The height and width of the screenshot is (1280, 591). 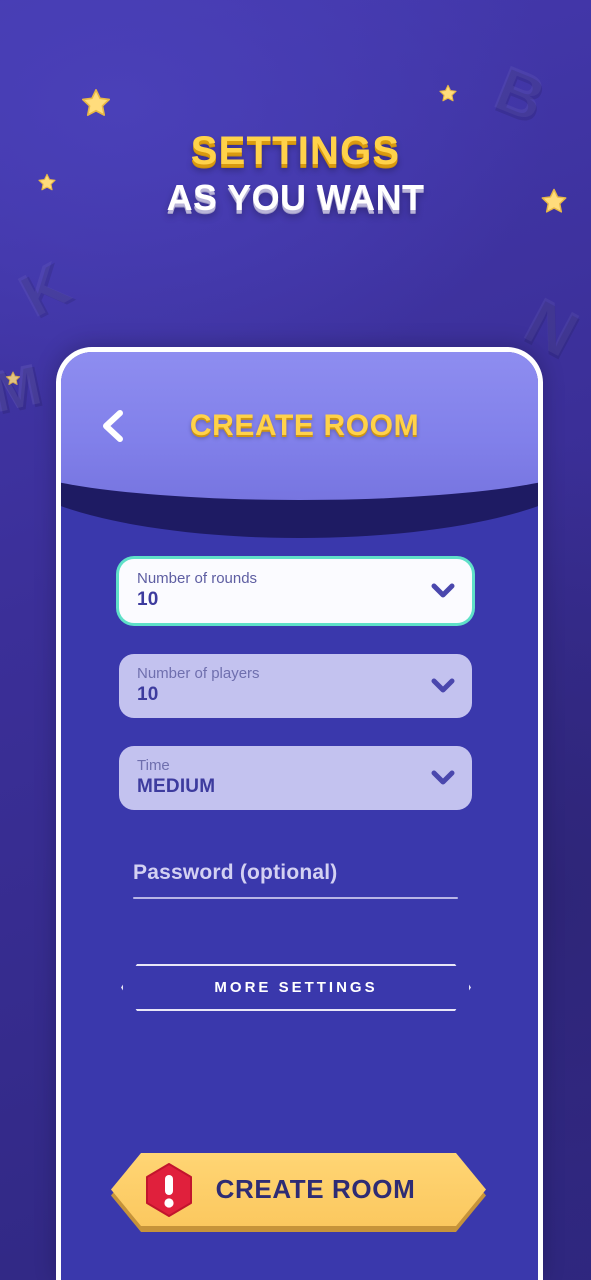 I want to click on password-field-wrap: Password (optional), so click(x=295, y=880).